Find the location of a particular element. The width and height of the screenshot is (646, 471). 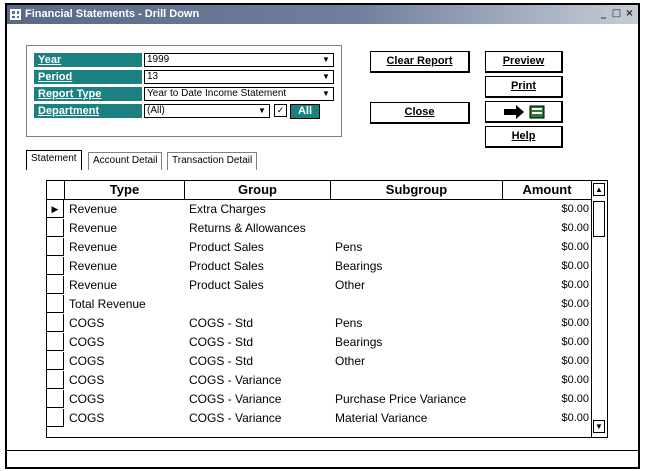

cell-group: Returns & Allowances is located at coordinates (247, 228).